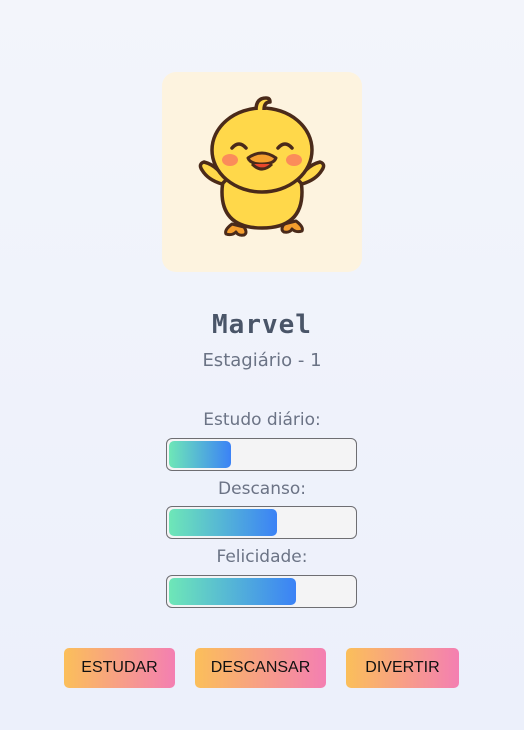 Image resolution: width=524 pixels, height=730 pixels. What do you see at coordinates (200, 454) in the screenshot?
I see `study-progress-fill` at bounding box center [200, 454].